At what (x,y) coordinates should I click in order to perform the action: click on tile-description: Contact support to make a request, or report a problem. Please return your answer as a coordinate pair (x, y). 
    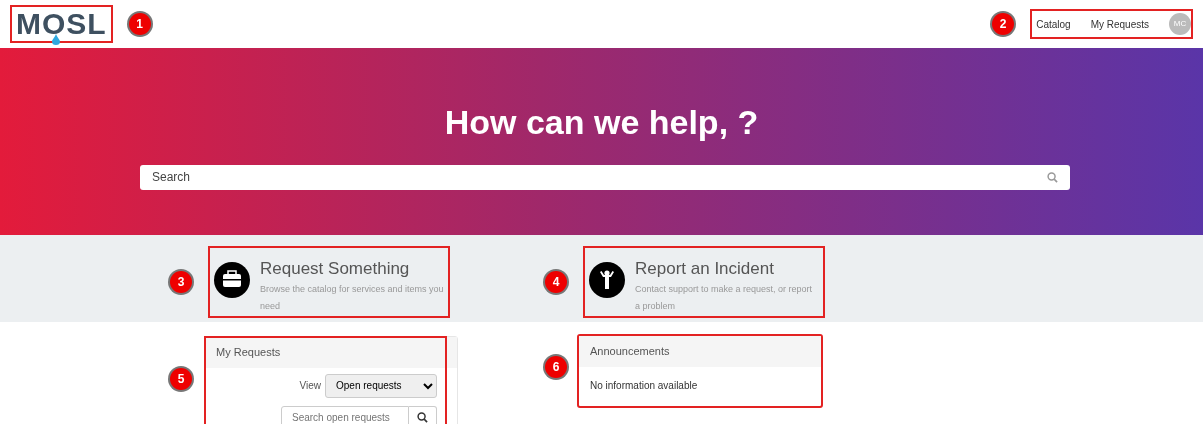
    Looking at the image, I should click on (724, 298).